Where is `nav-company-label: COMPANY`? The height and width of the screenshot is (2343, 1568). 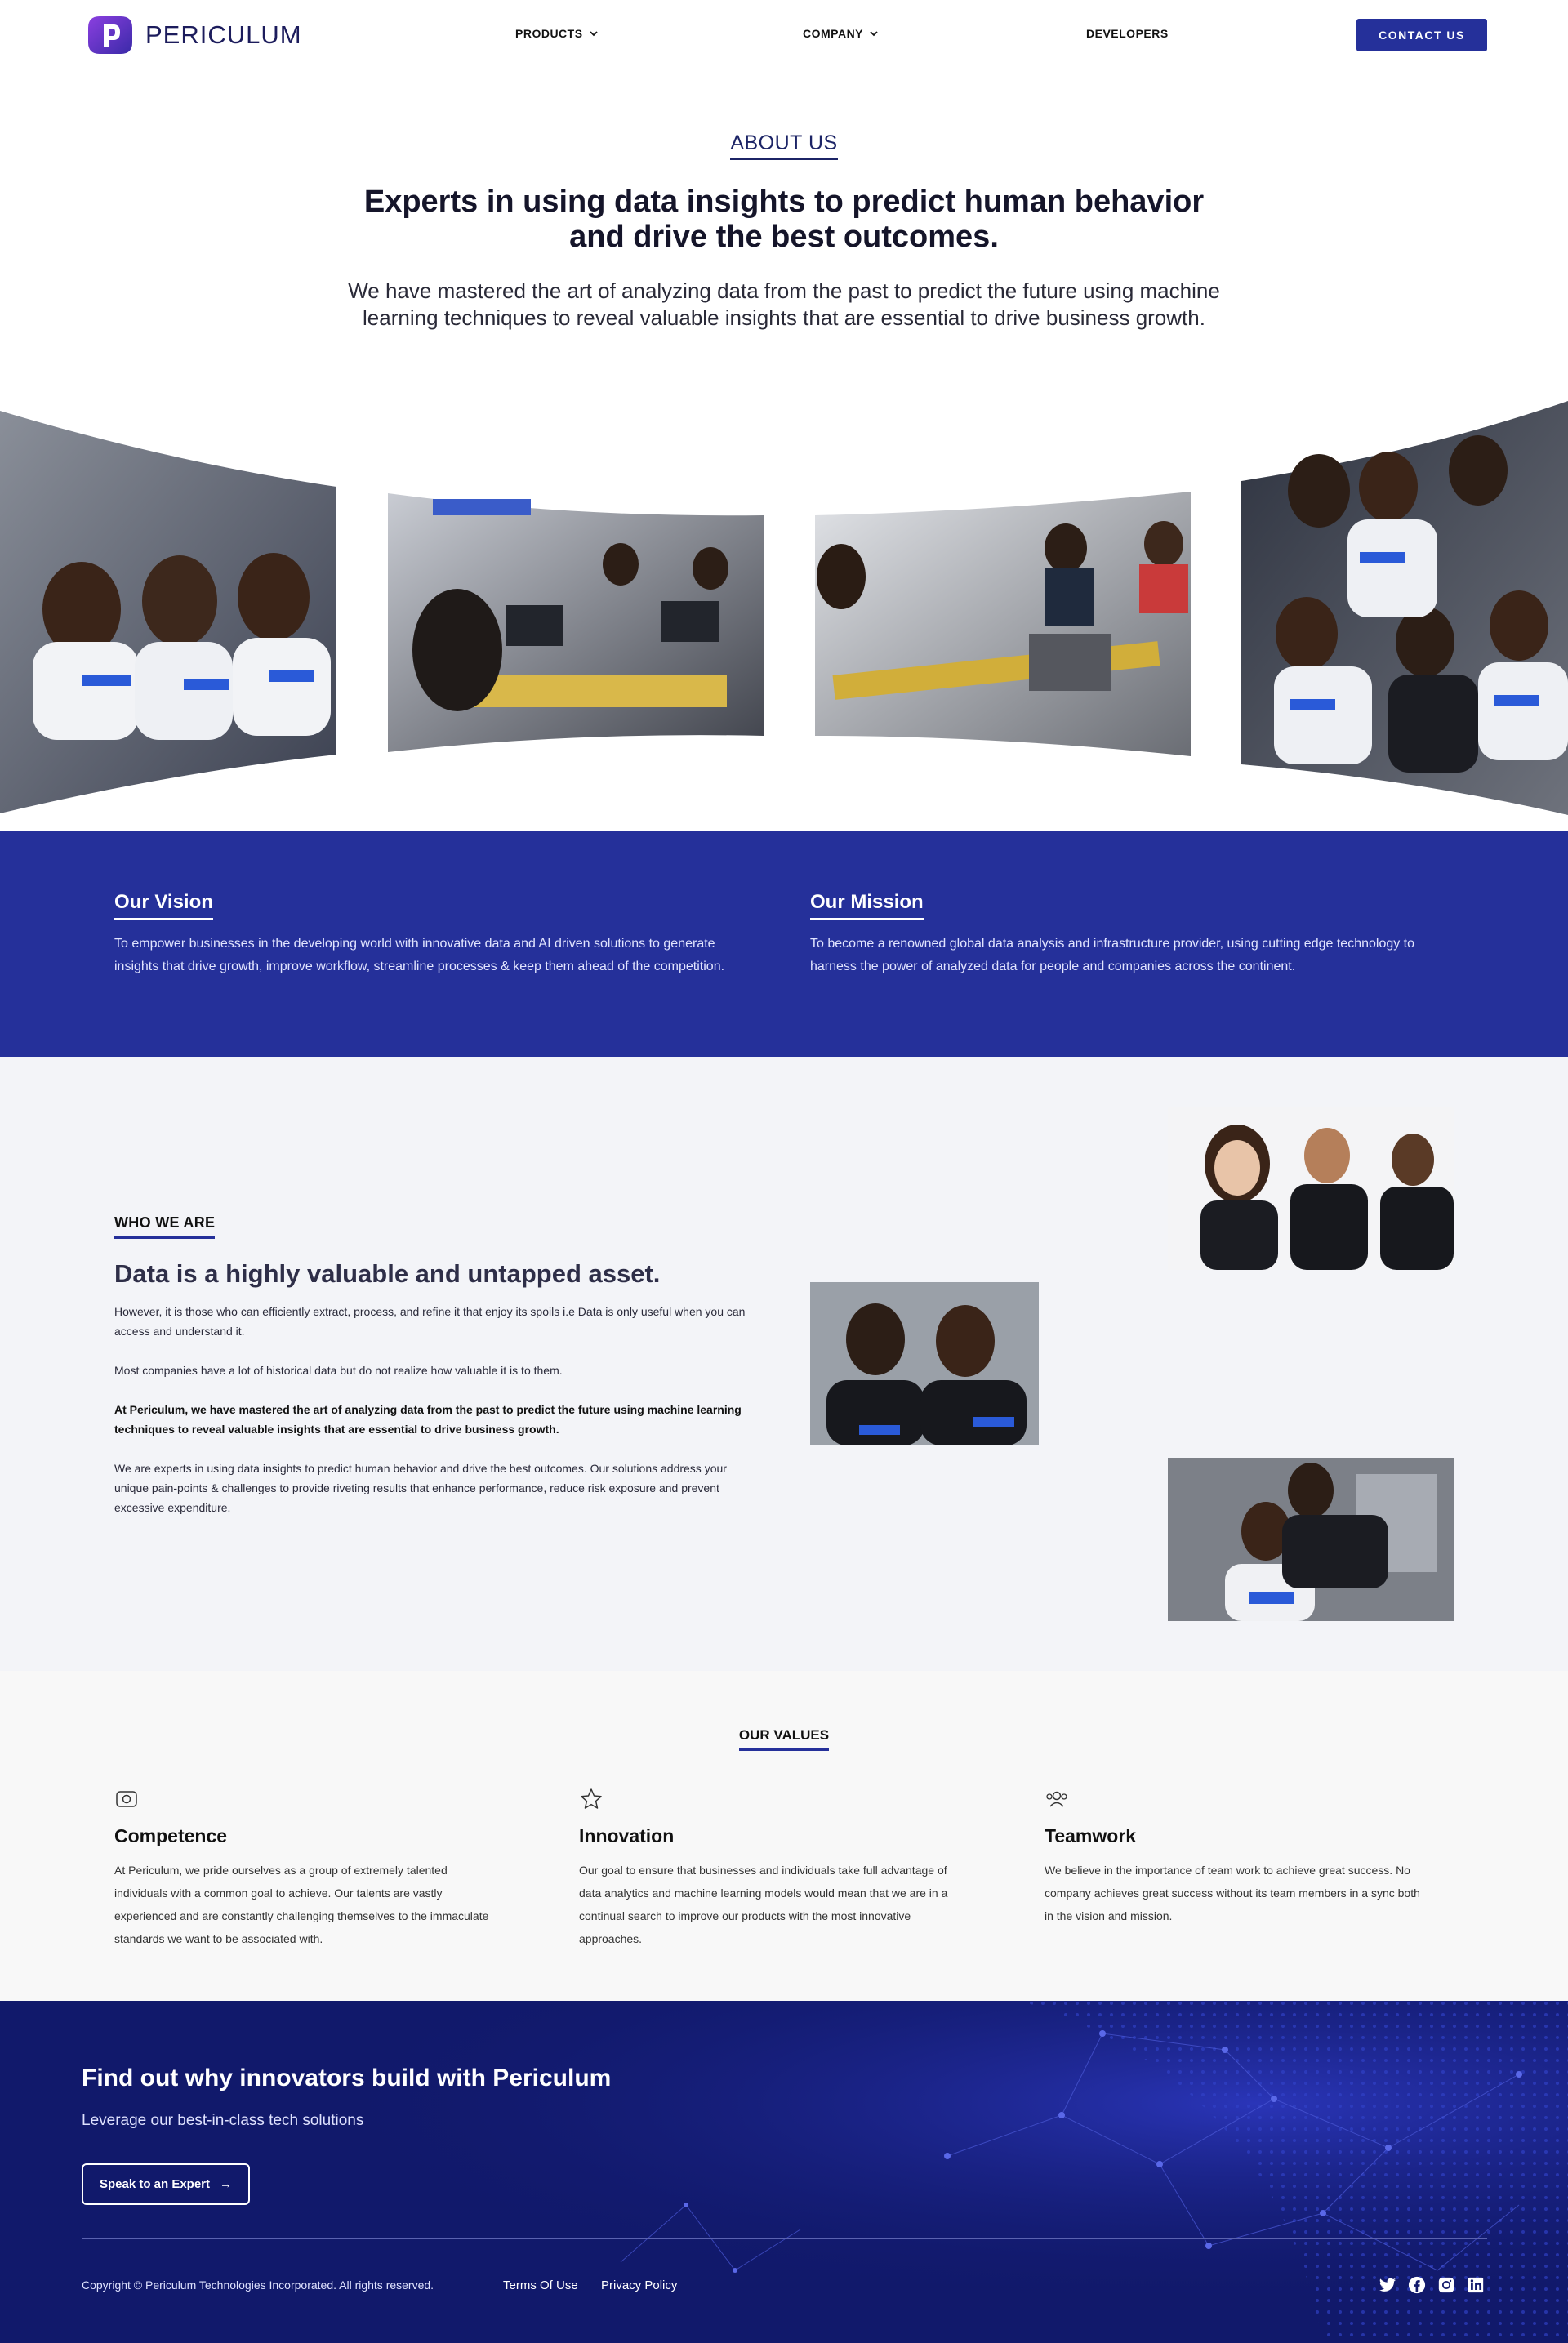 nav-company-label: COMPANY is located at coordinates (833, 33).